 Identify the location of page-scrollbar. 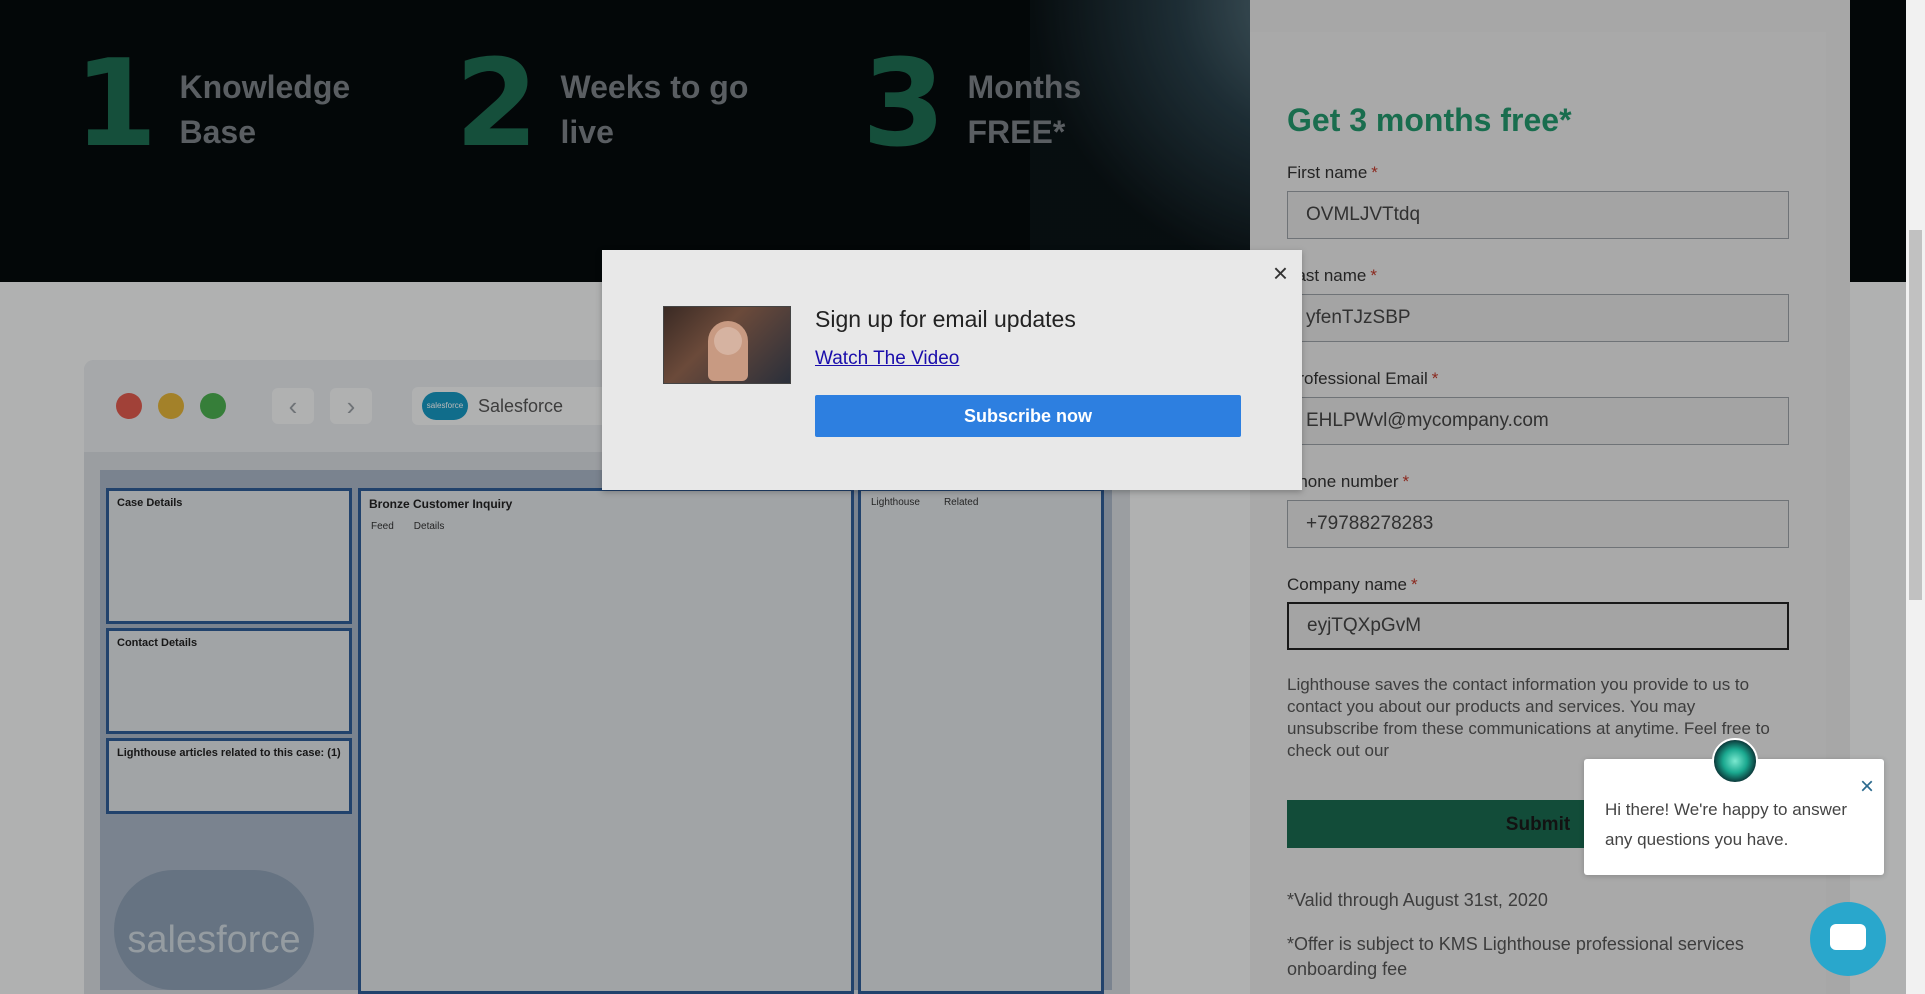
(1915, 497).